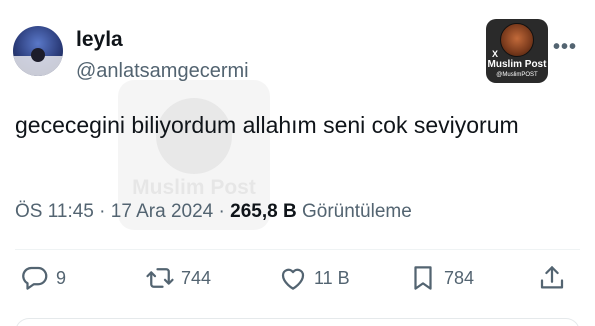 The width and height of the screenshot is (595, 326). I want to click on repost-button: 744, so click(178, 278).